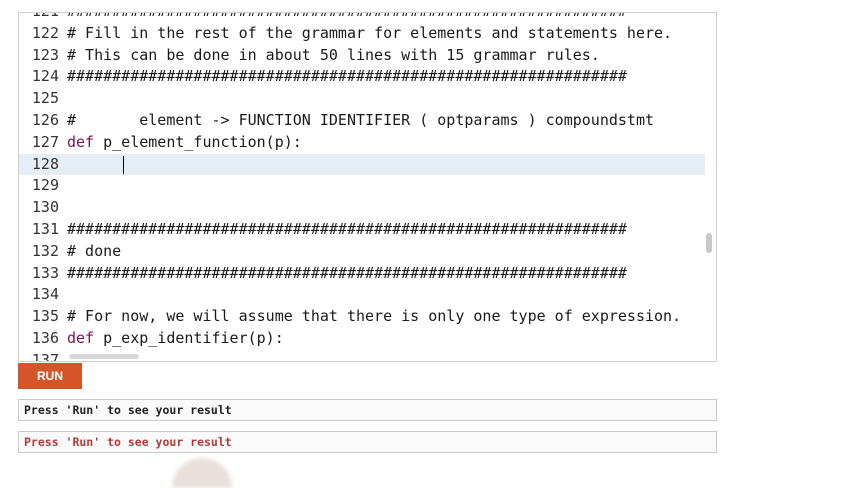 This screenshot has width=852, height=488. What do you see at coordinates (362, 164) in the screenshot?
I see `code-line: 128` at bounding box center [362, 164].